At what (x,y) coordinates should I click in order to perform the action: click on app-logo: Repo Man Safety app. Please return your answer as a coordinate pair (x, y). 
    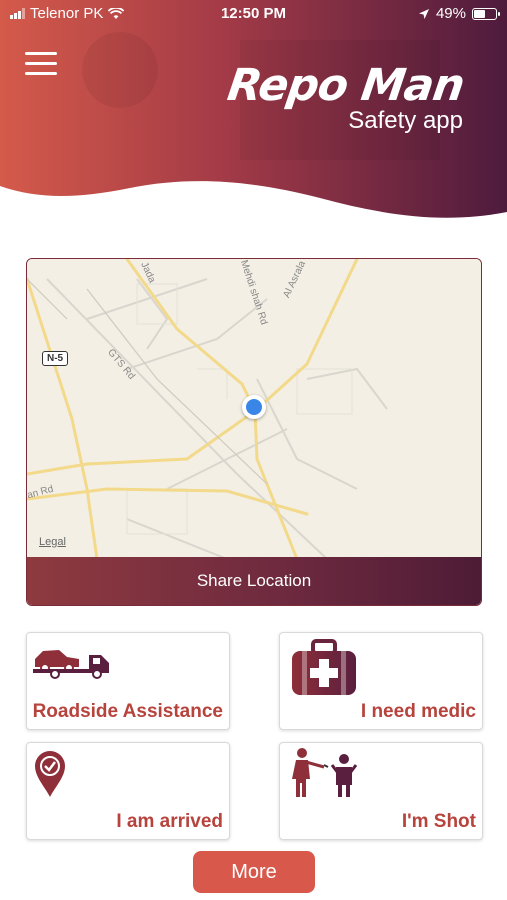
    Looking at the image, I should click on (345, 97).